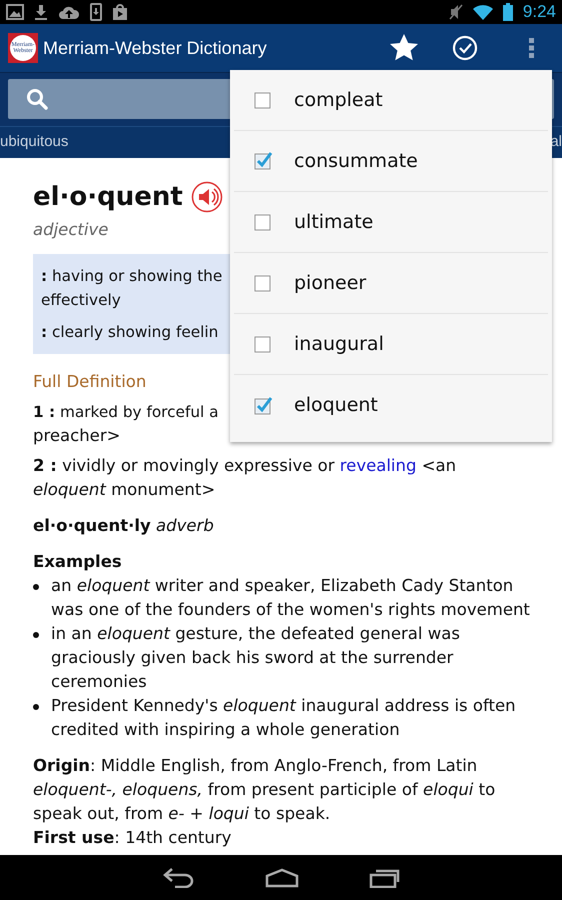 The height and width of the screenshot is (900, 562). What do you see at coordinates (206, 197) in the screenshot?
I see `speaker-icon` at bounding box center [206, 197].